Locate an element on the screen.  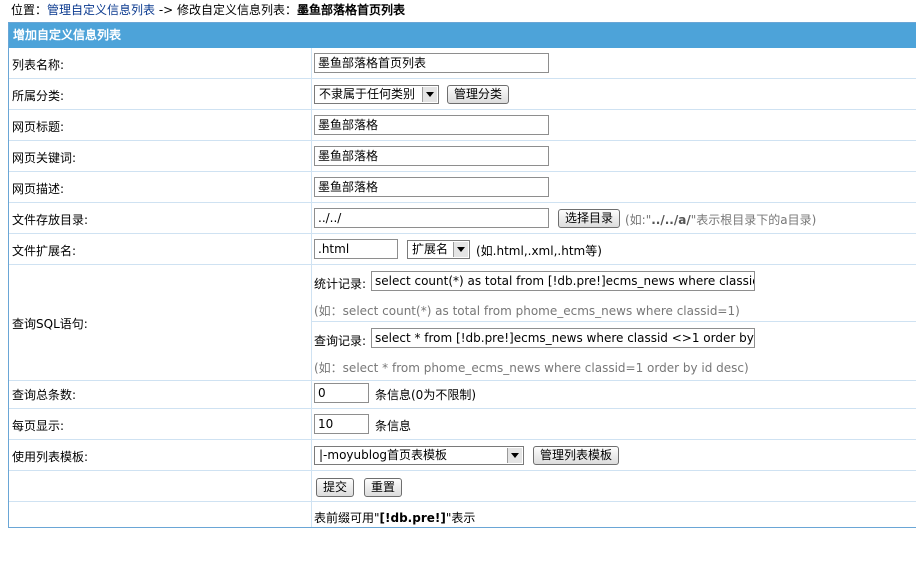
prefix-note: 表前缀可用"[!db.pre!]"表示 is located at coordinates (394, 517).